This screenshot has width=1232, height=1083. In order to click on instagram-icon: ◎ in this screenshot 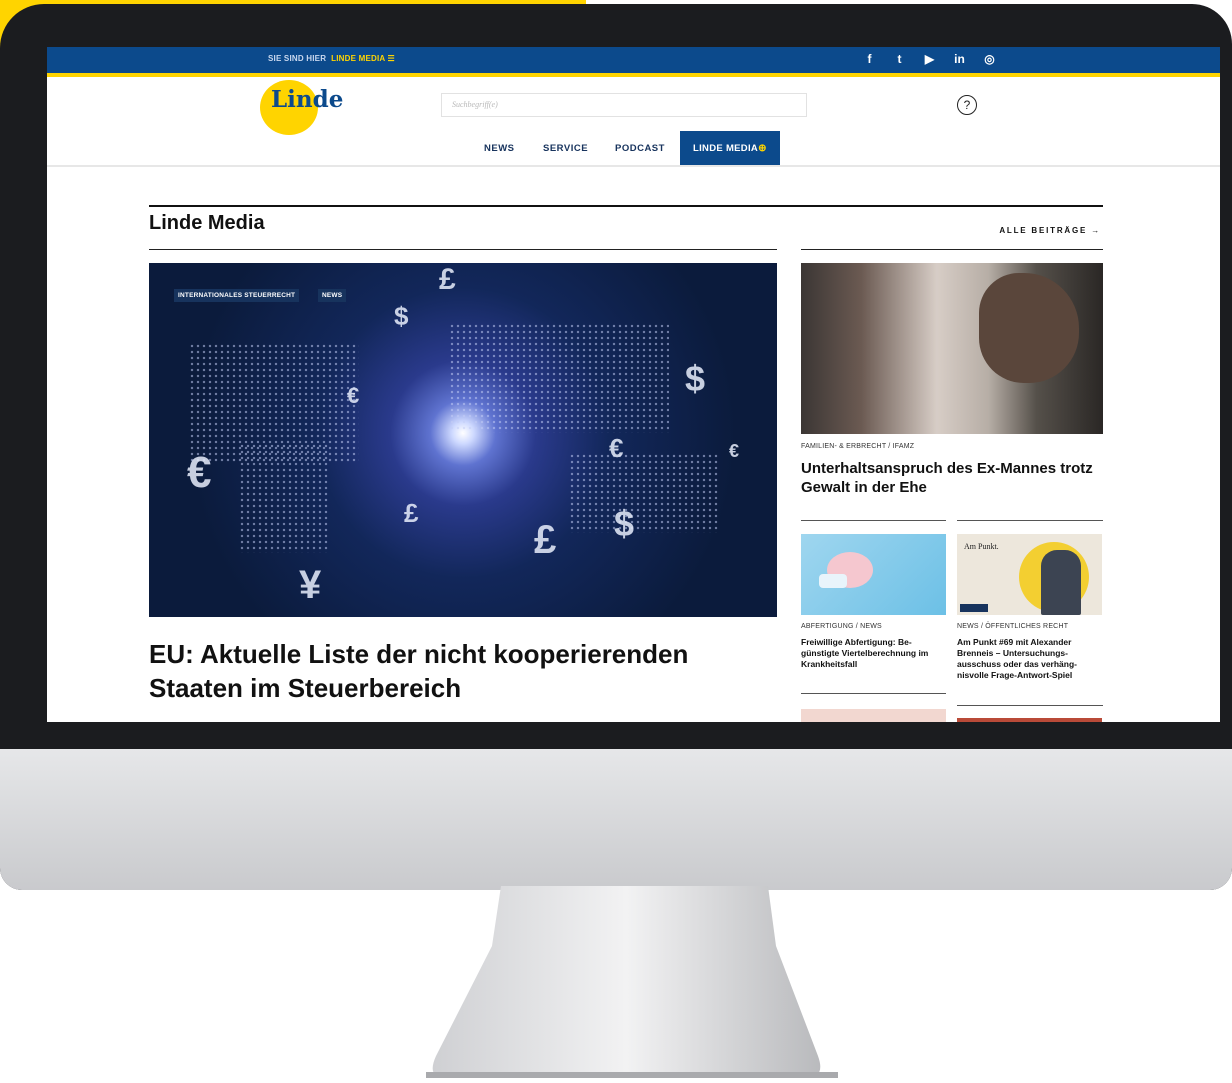, I will do `click(989, 59)`.